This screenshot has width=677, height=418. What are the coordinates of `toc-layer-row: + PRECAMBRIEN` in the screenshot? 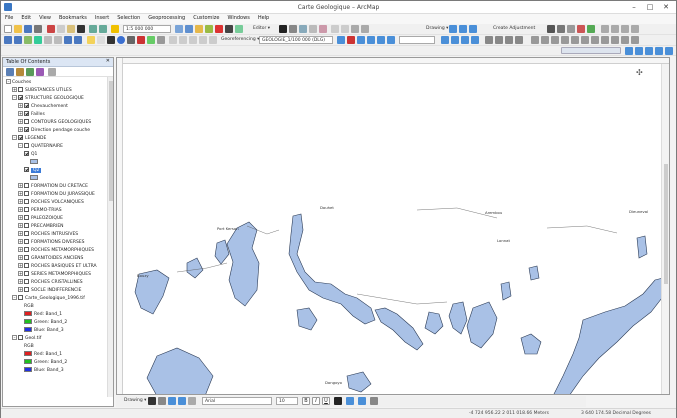 It's located at (41, 226).